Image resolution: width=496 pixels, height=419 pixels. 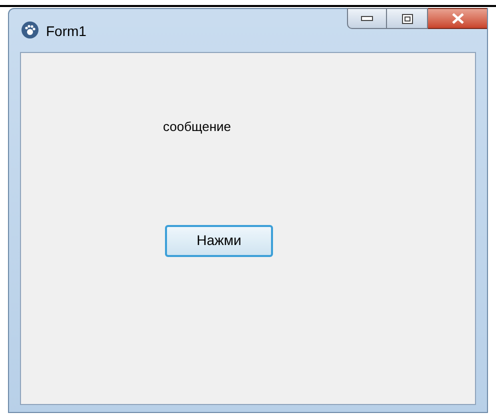 I want to click on window-title: Form1, so click(x=66, y=31).